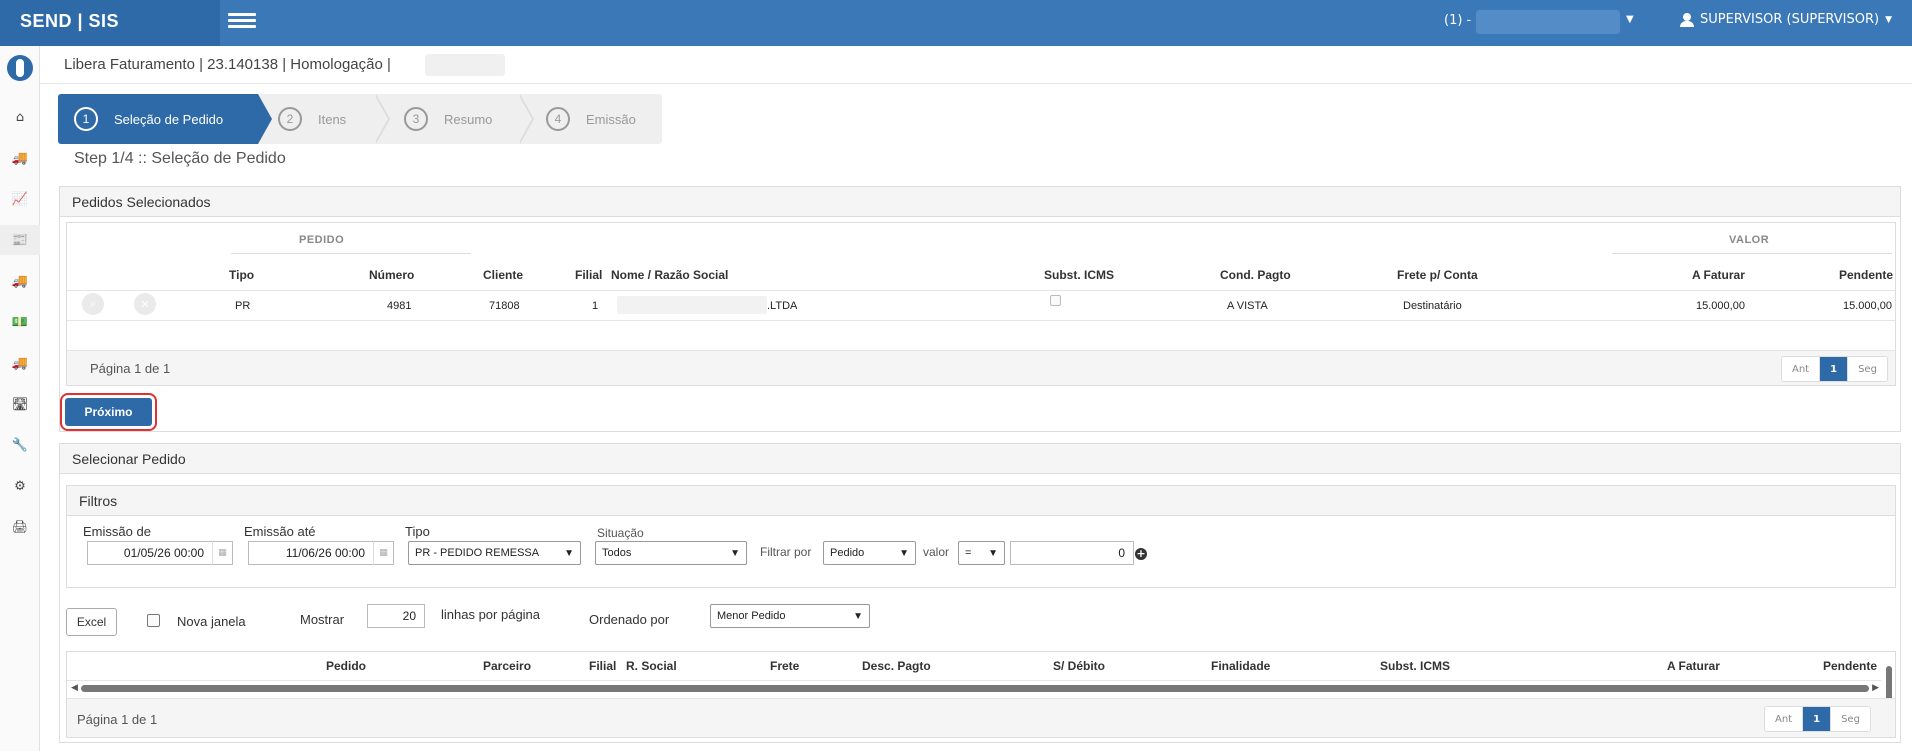 This screenshot has width=1912, height=751. Describe the element at coordinates (93, 304) in the screenshot. I see `search-icon: ⌕` at that location.